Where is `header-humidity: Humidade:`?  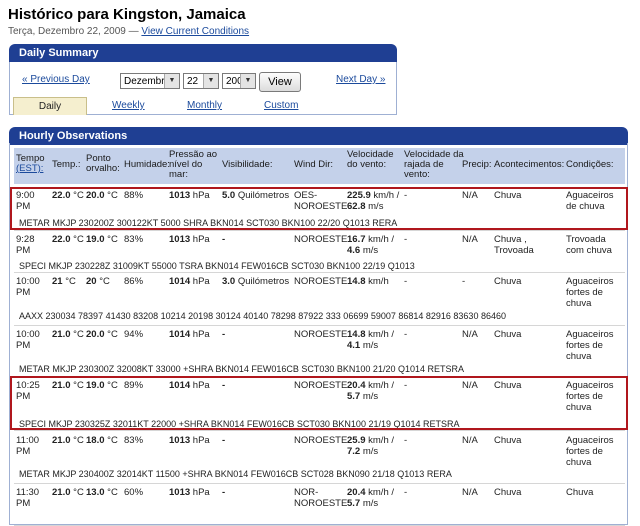
header-humidity: Humidade: is located at coordinates (147, 164).